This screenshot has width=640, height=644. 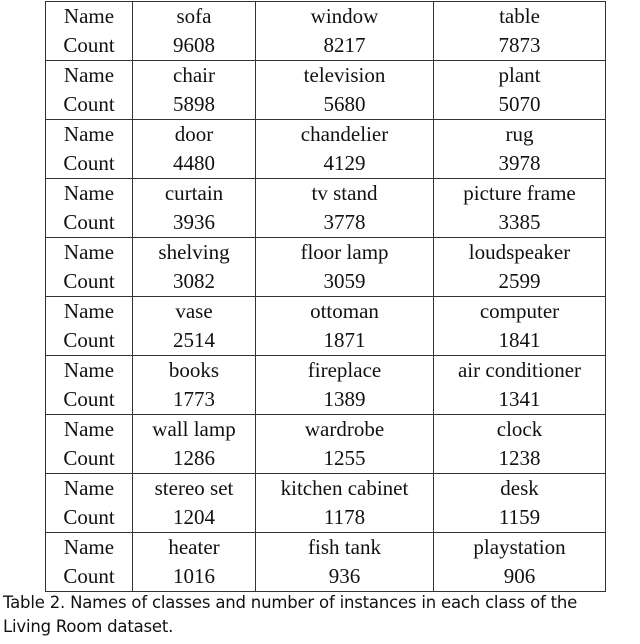 I want to click on name-row: Name shelving floor lamp loudspeaker, so click(x=325, y=252).